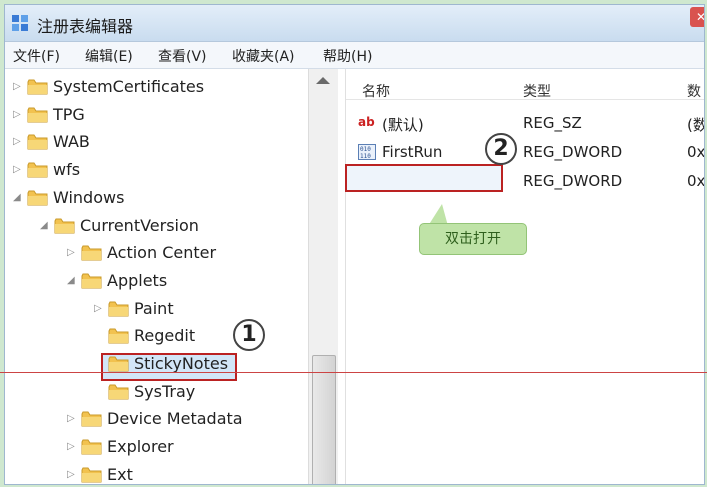  Describe the element at coordinates (501, 149) in the screenshot. I see `step-2-callout: 2` at that location.